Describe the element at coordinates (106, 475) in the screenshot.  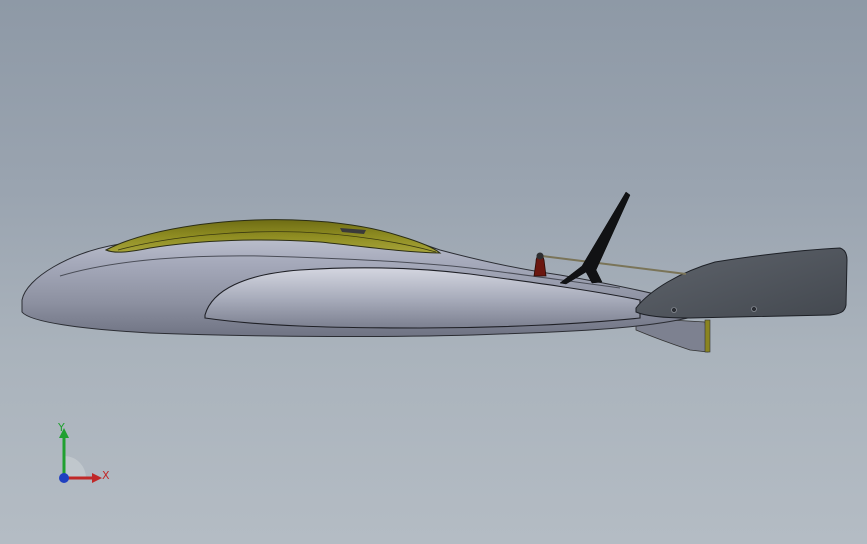
I see `x-axis-label: X` at that location.